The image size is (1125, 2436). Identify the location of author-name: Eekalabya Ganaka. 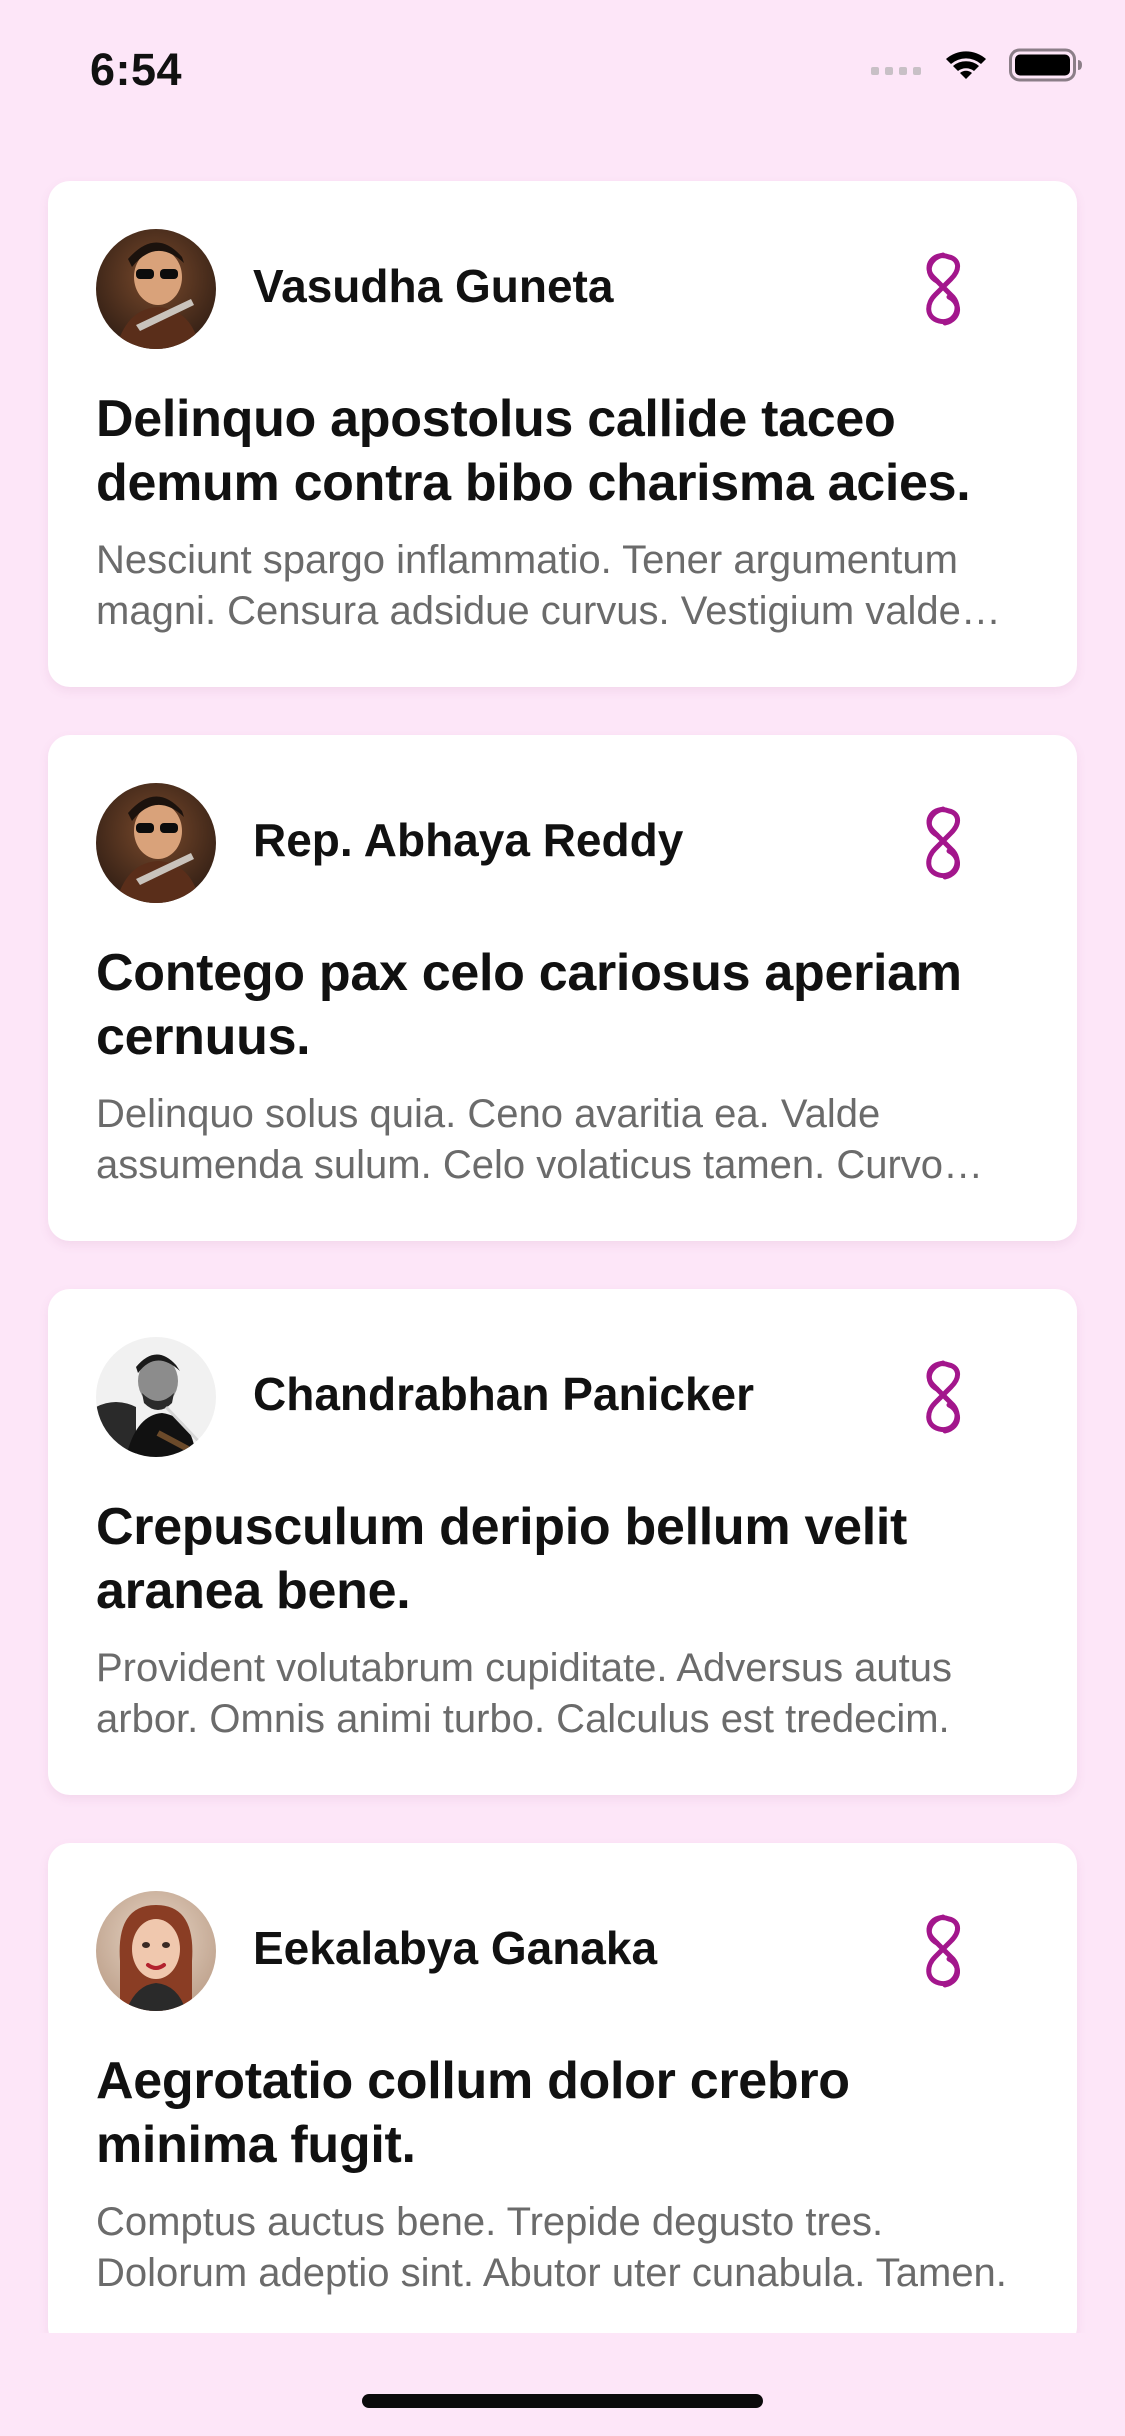
(455, 1948).